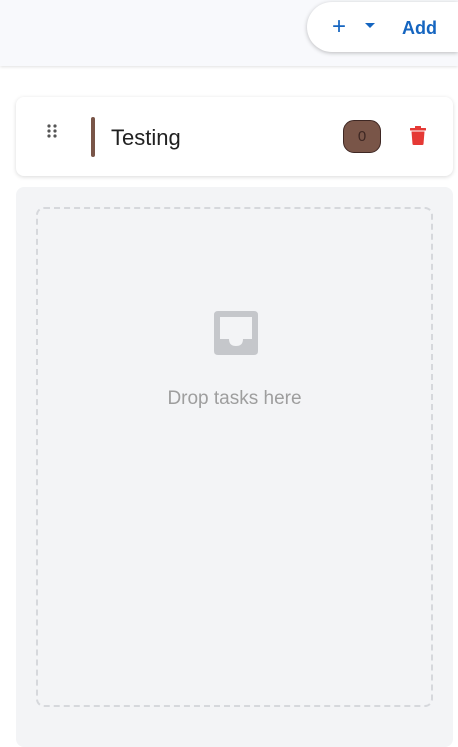 The image size is (458, 747). Describe the element at coordinates (370, 25) in the screenshot. I see `chevron-down-icon` at that location.